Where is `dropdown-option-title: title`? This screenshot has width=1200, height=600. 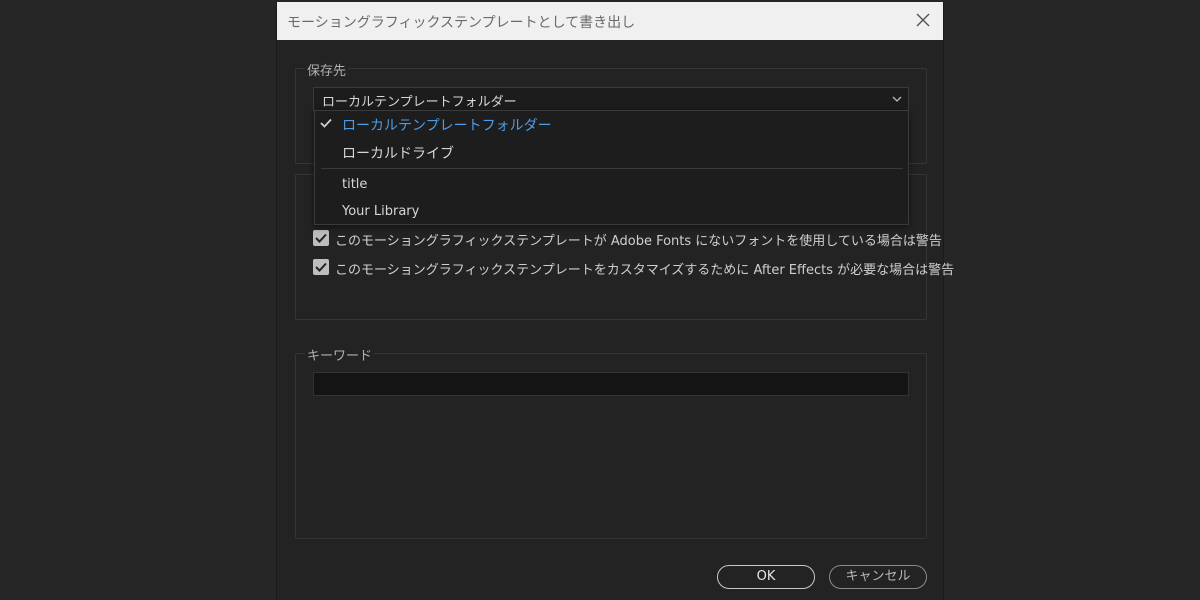 dropdown-option-title: title is located at coordinates (611, 186).